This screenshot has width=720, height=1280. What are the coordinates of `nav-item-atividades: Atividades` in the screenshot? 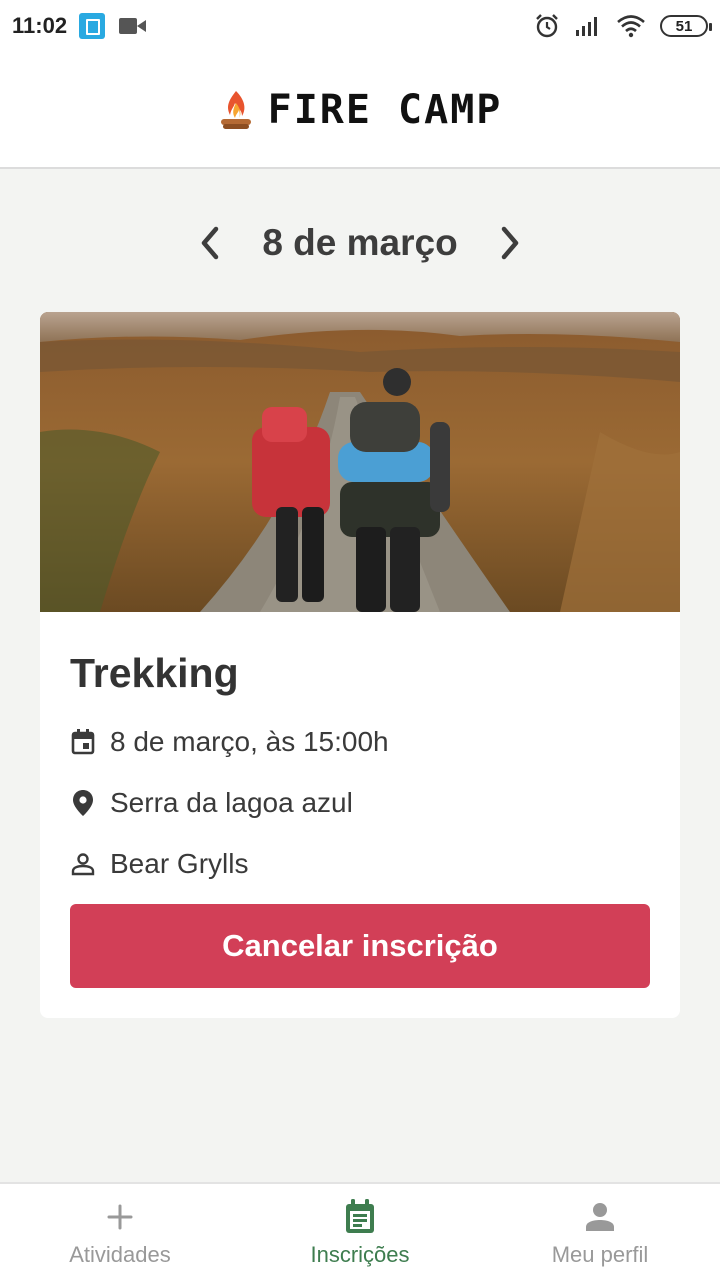 It's located at (120, 1232).